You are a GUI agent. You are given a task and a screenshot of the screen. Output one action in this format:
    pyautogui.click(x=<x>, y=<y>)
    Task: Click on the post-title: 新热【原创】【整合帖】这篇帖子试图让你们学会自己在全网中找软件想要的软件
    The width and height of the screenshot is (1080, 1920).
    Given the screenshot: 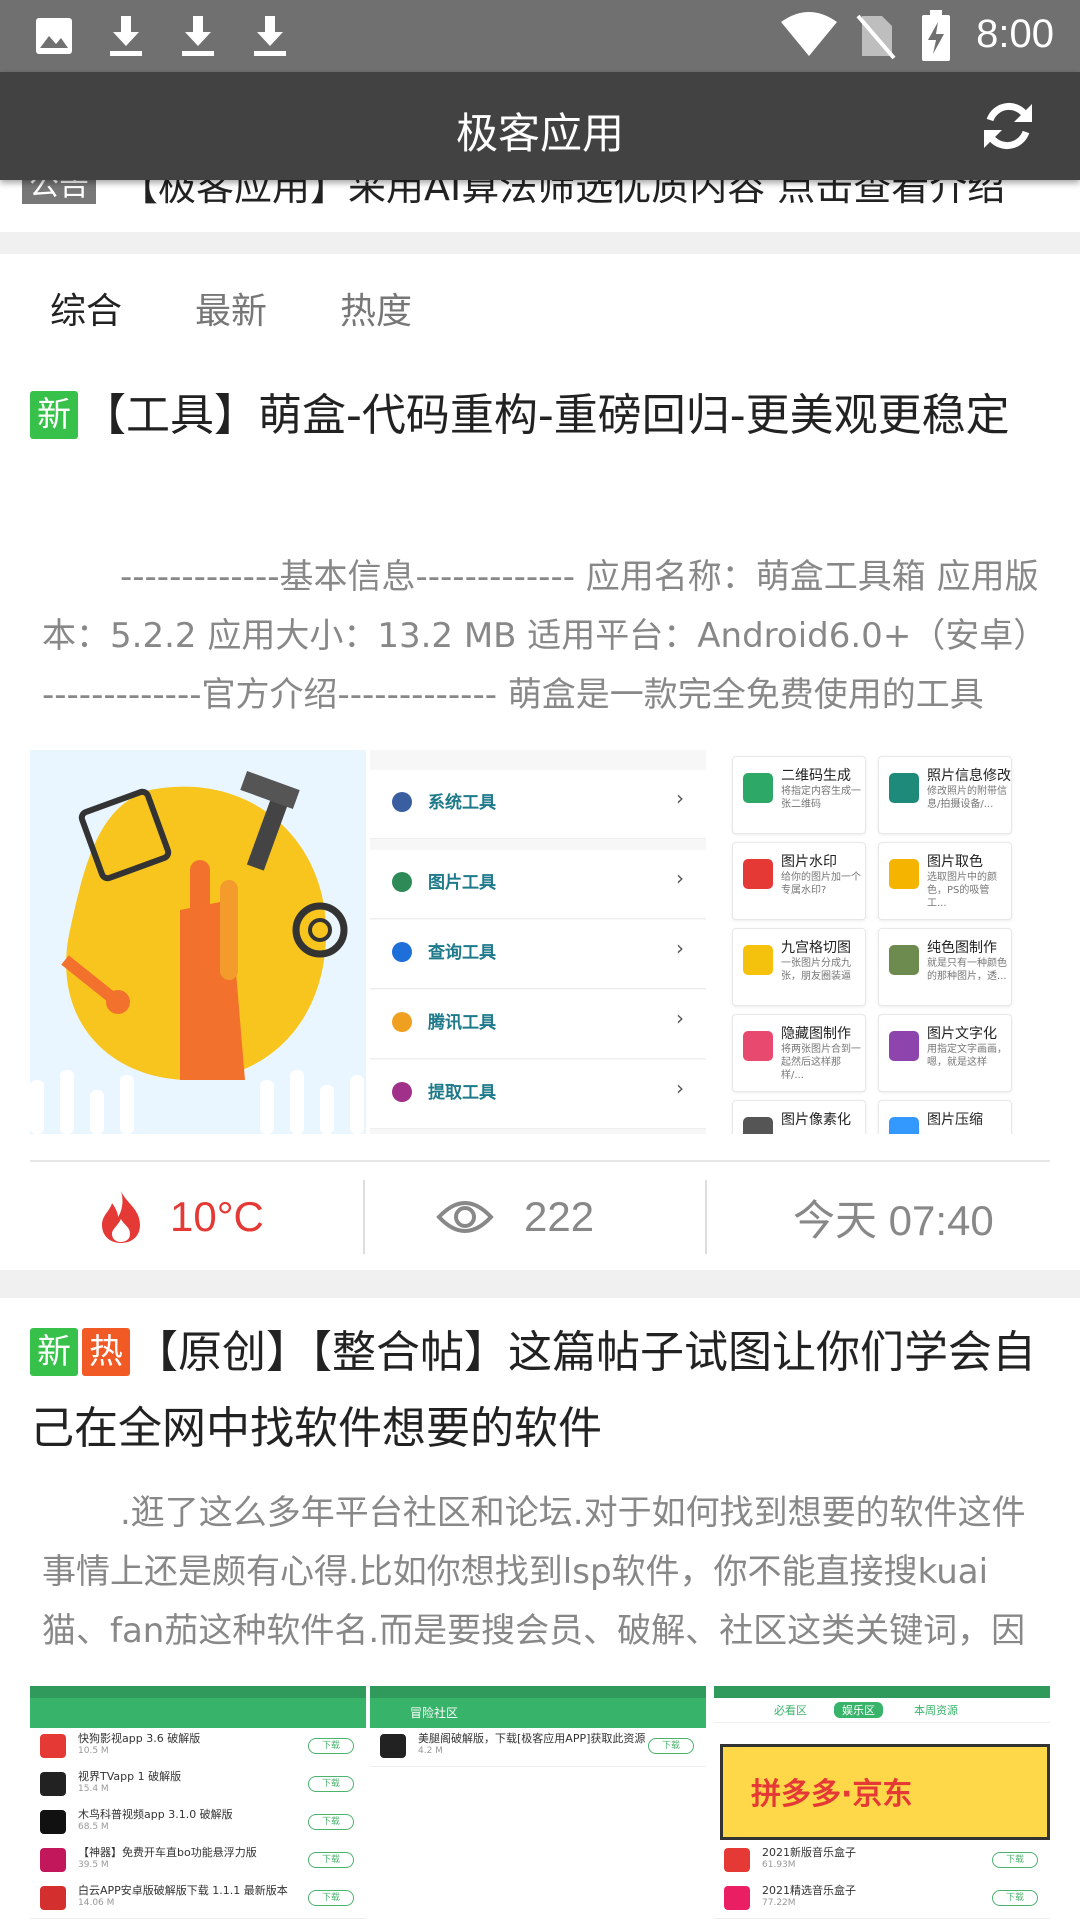 What is the action you would take?
    pyautogui.click(x=540, y=1391)
    